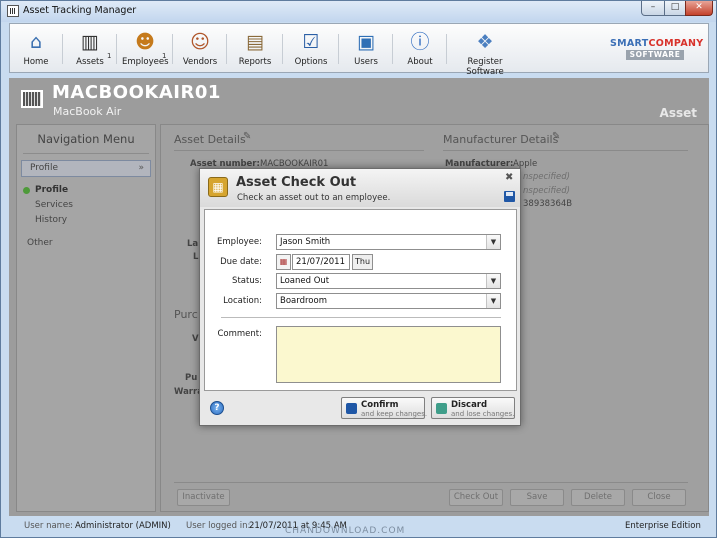 The image size is (717, 538). I want to click on status-label: Status:, so click(247, 281).